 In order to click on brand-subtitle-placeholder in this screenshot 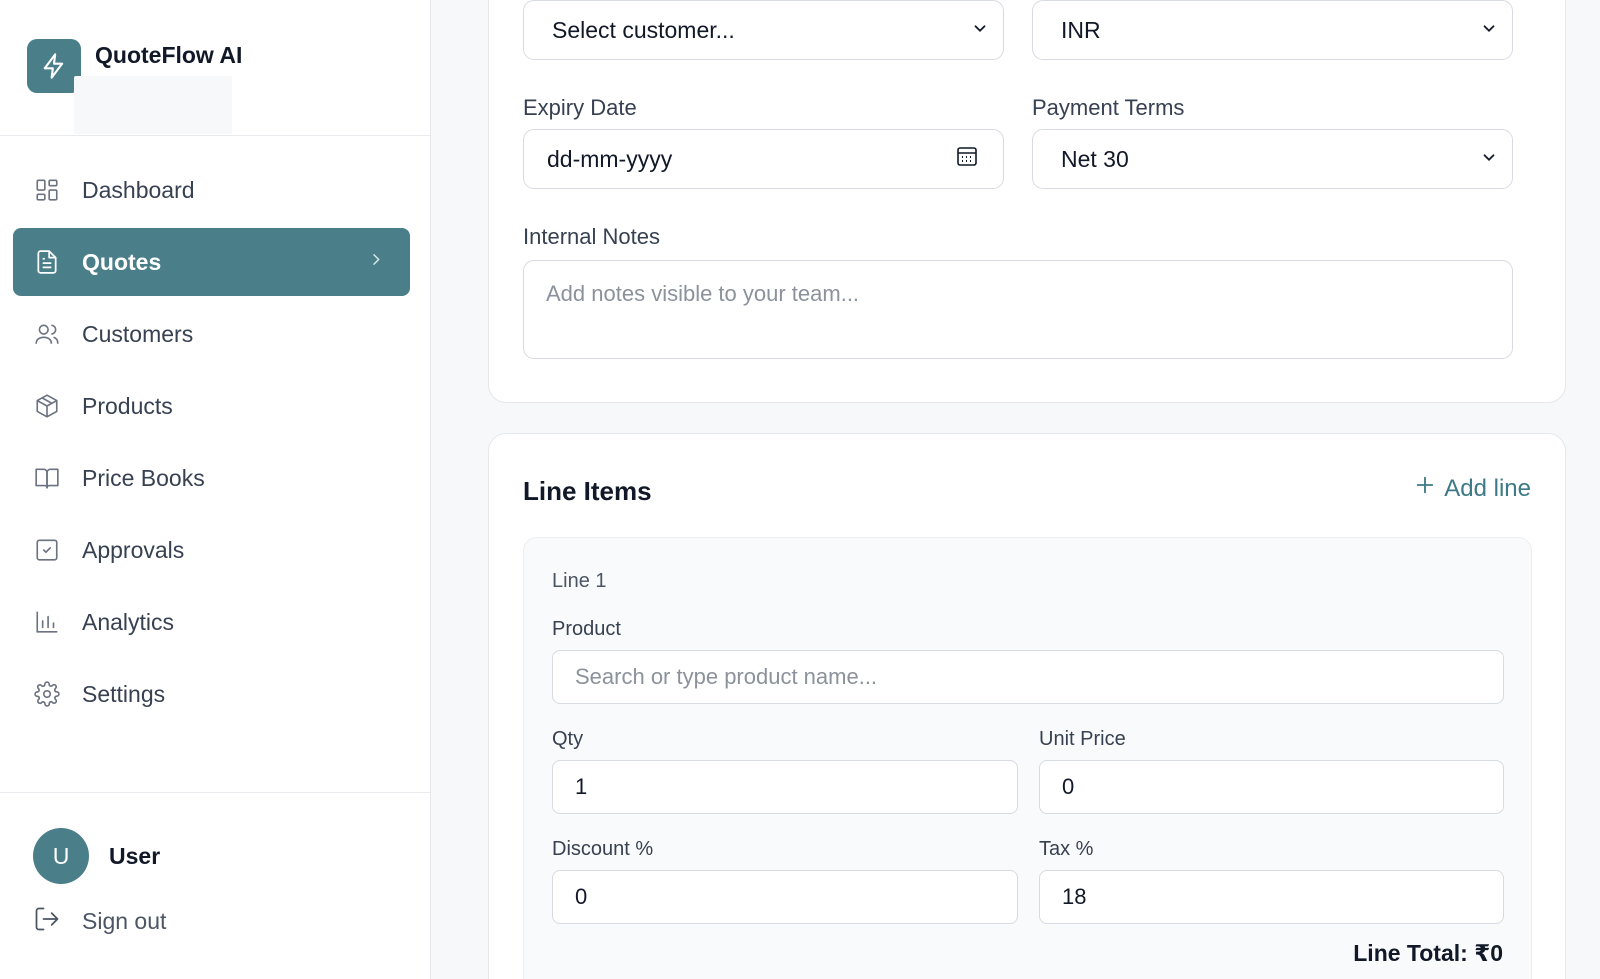, I will do `click(153, 105)`.